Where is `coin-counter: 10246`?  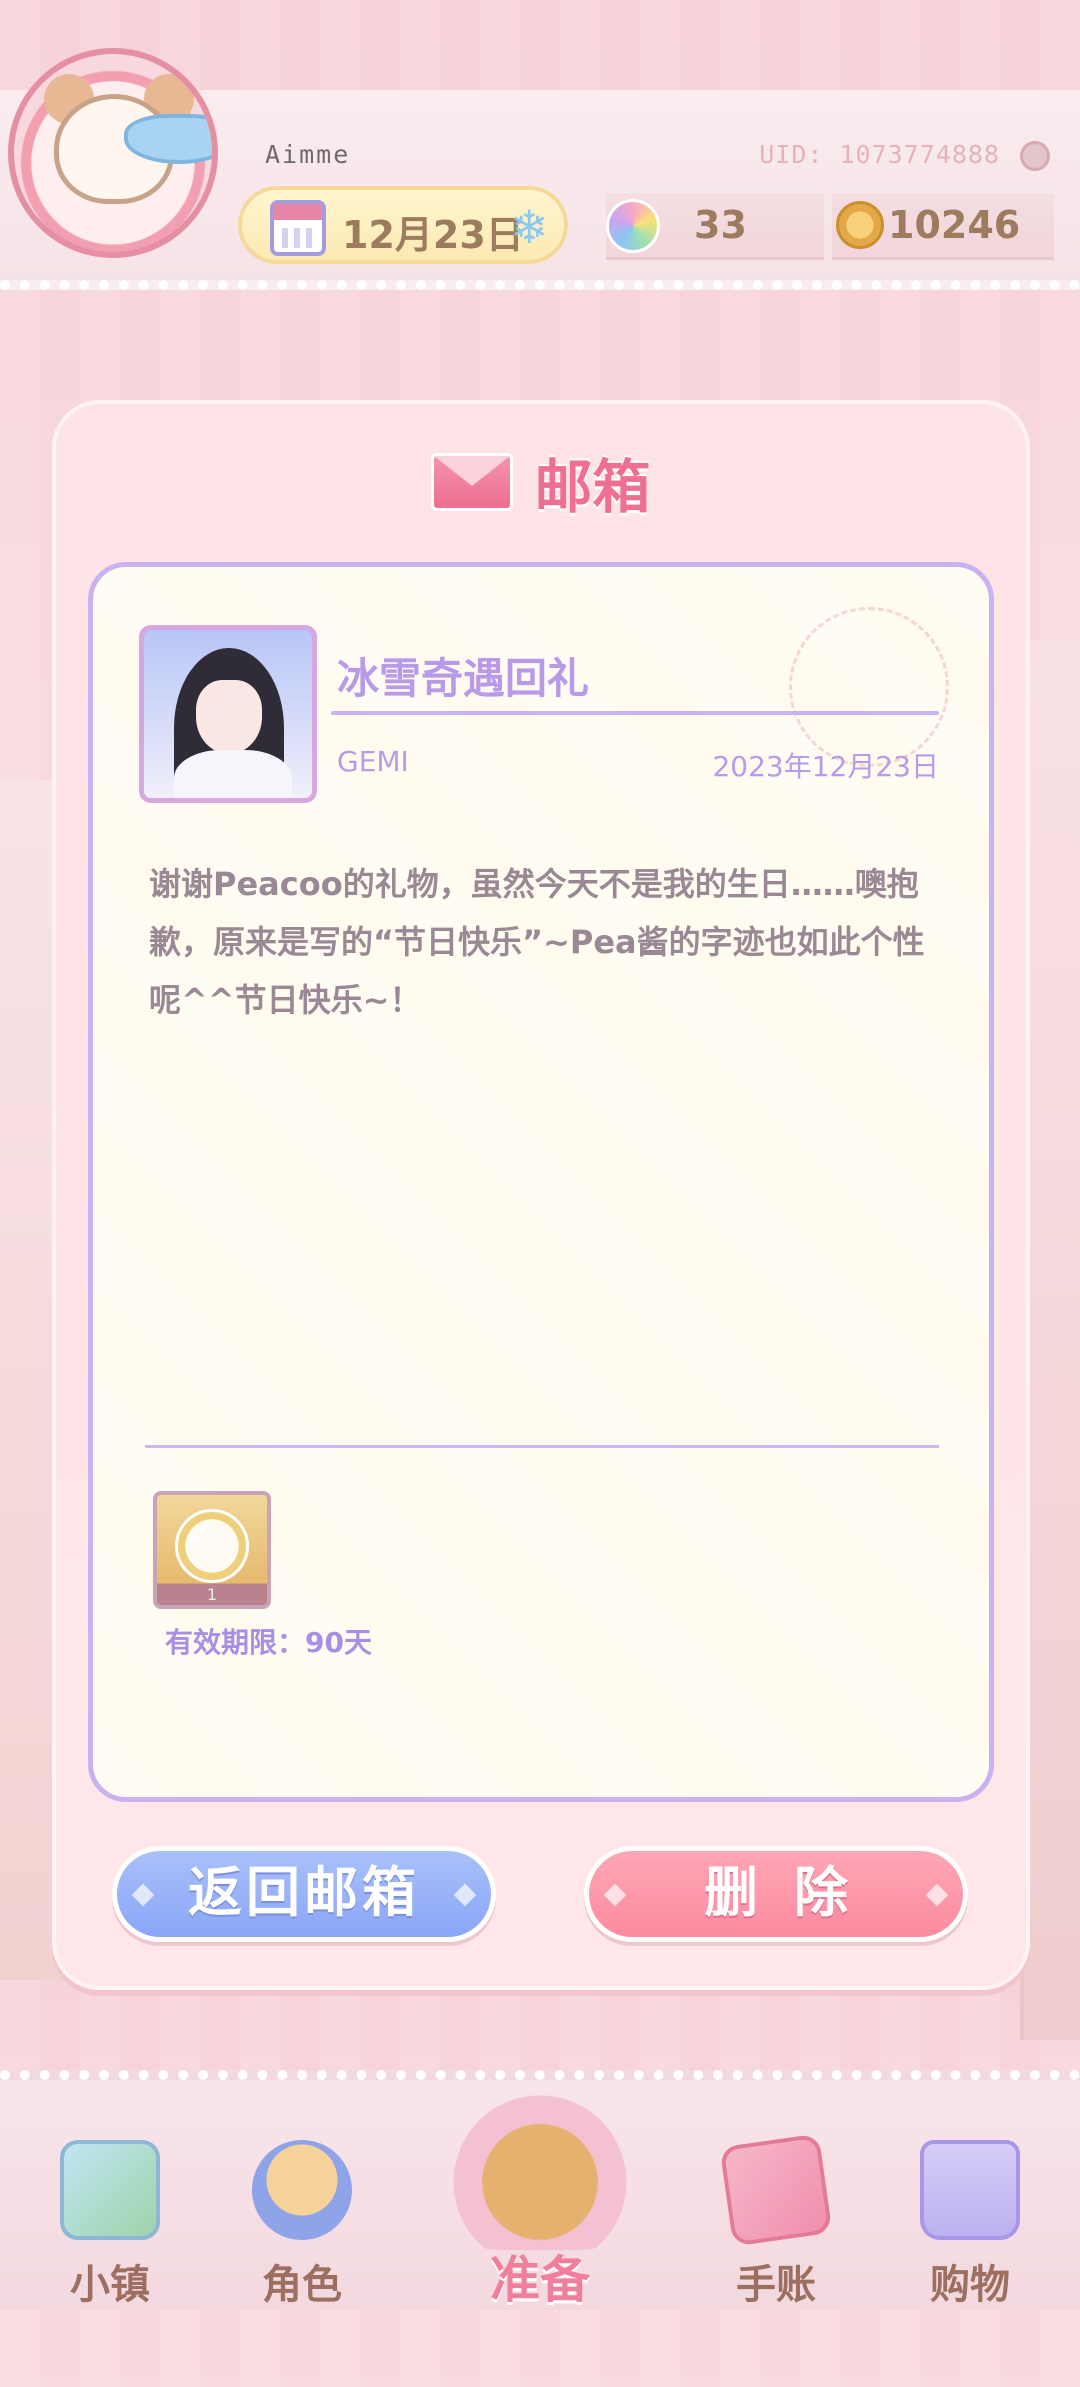
coin-counter: 10246 is located at coordinates (943, 225).